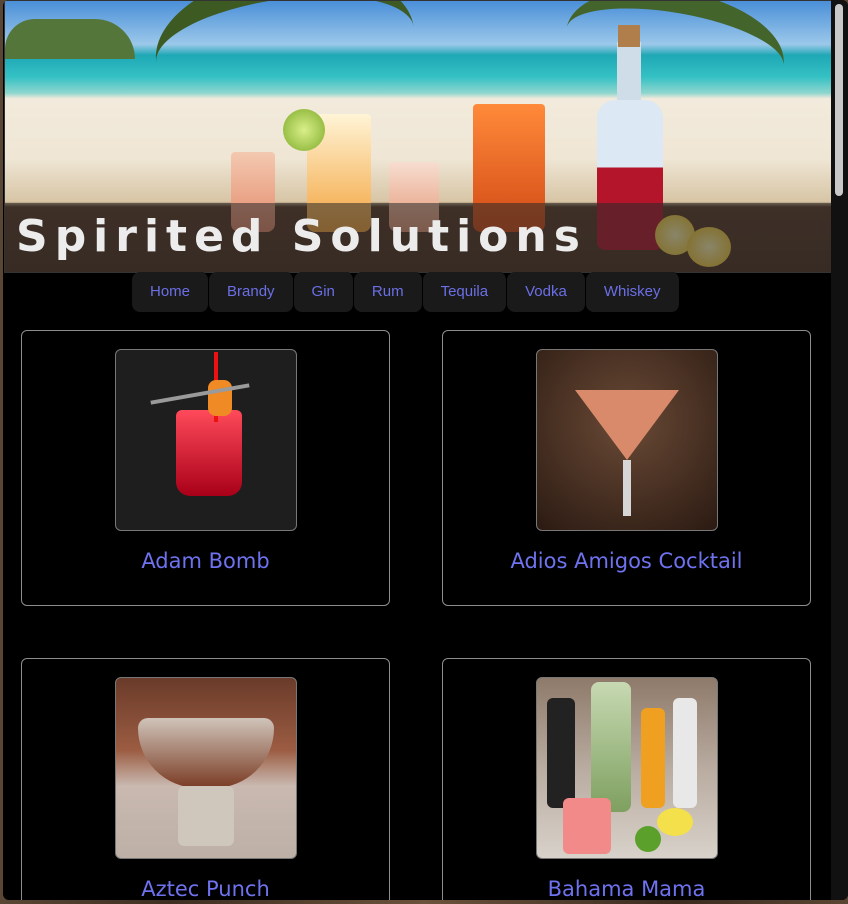 The height and width of the screenshot is (904, 848). I want to click on vertical-scrollbar, so click(839, 450).